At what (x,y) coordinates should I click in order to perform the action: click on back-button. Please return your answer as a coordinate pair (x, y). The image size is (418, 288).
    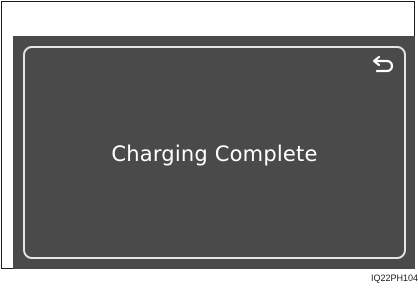
    Looking at the image, I should click on (383, 66).